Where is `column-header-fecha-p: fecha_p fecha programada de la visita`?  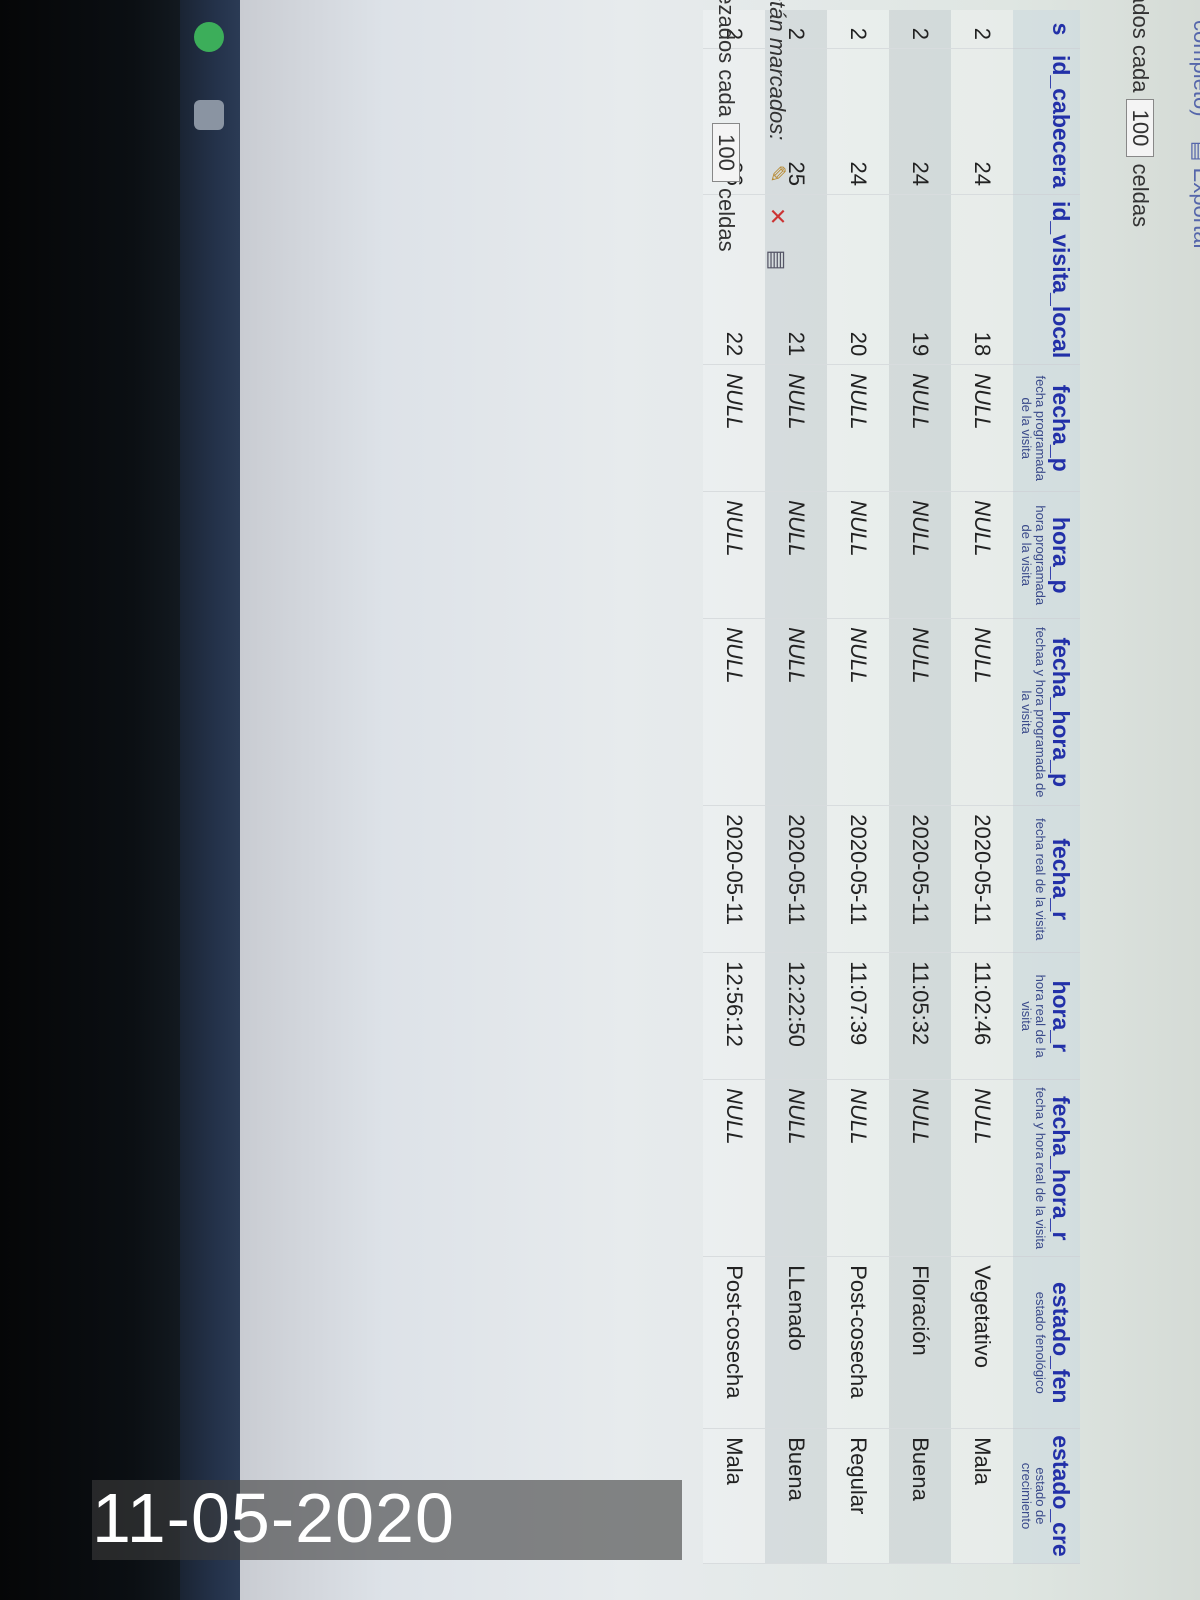
column-header-fecha-p: fecha_p fecha programada de la visita is located at coordinates (1046, 428).